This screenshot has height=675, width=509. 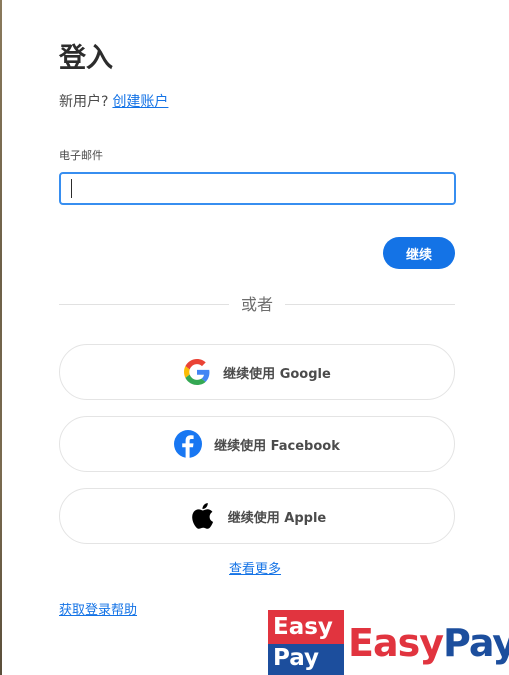 I want to click on divider-line-left, so click(x=144, y=304).